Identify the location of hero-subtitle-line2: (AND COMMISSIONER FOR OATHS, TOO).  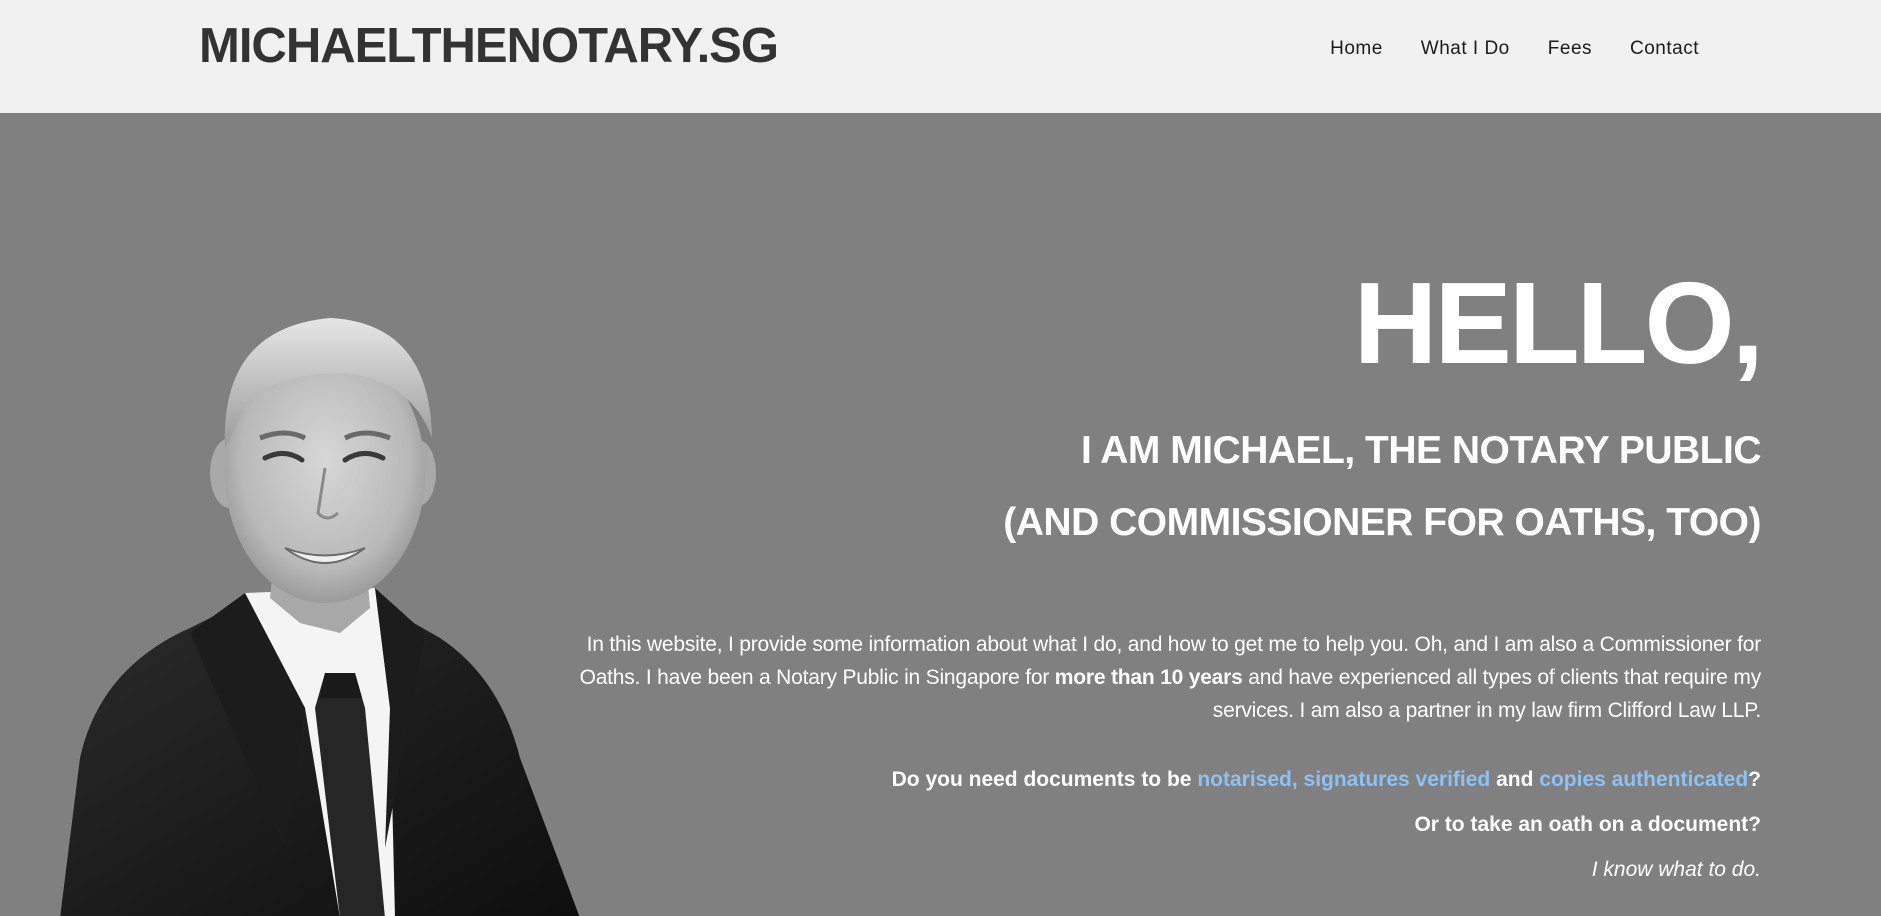
(1382, 522).